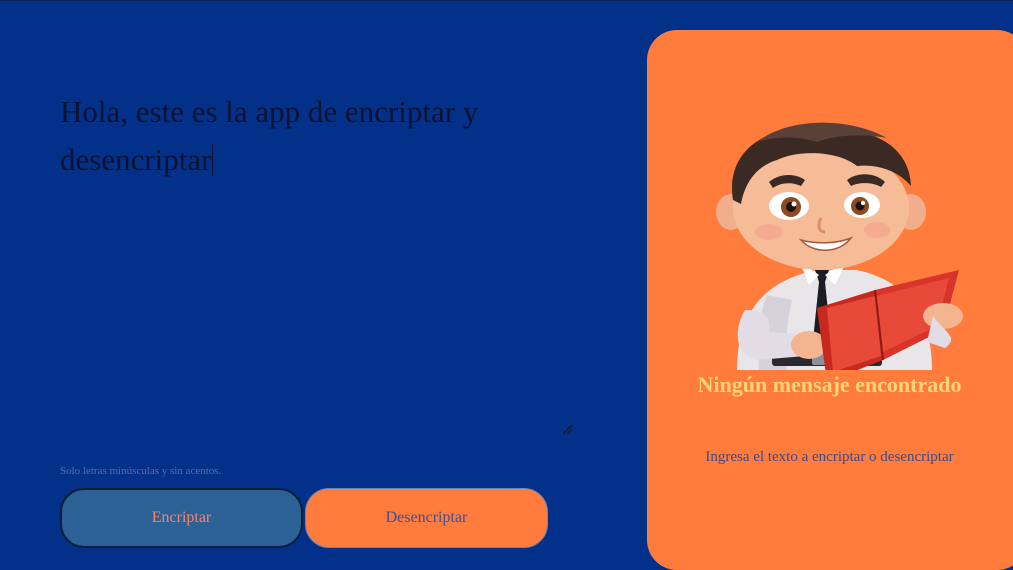  What do you see at coordinates (141, 471) in the screenshot?
I see `input-hint: Solo letras minúsculas y sin acentos.` at bounding box center [141, 471].